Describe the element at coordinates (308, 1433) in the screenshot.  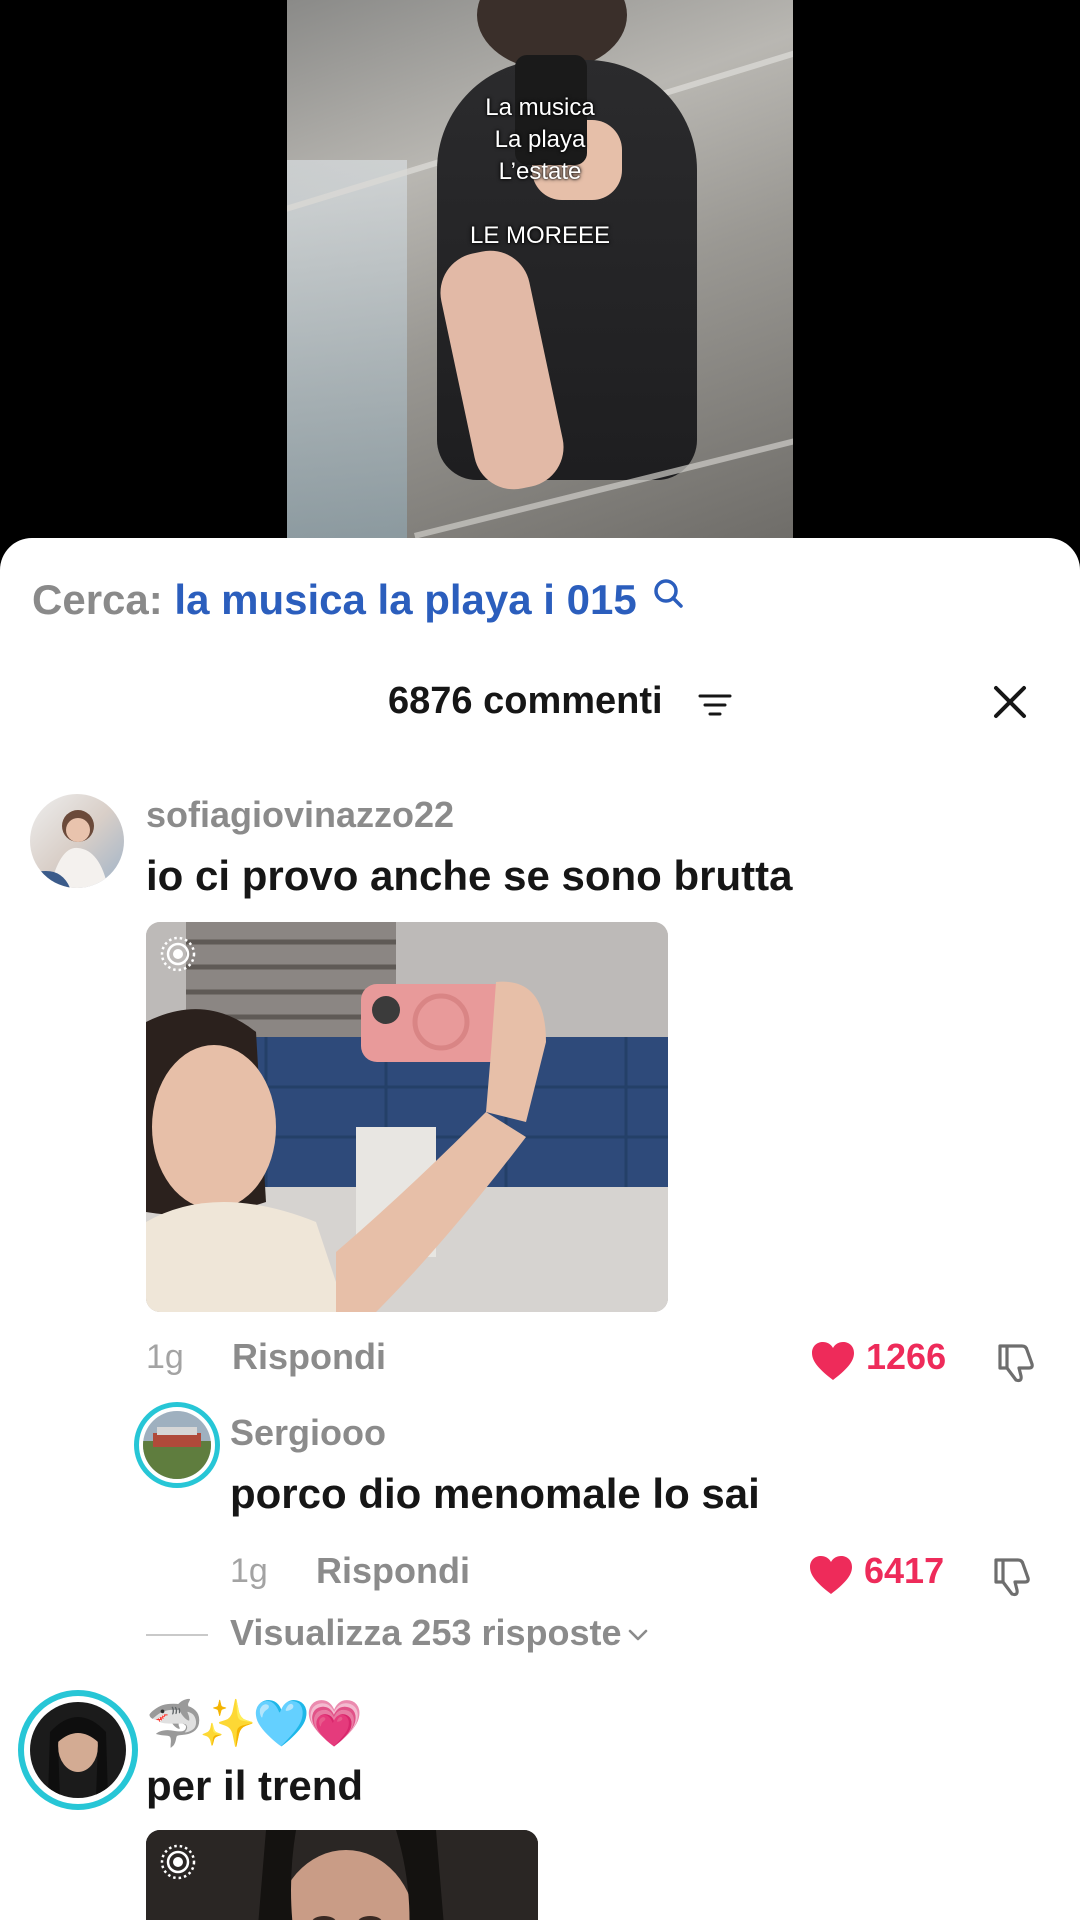
I see `reply-username: Sergiooo` at that location.